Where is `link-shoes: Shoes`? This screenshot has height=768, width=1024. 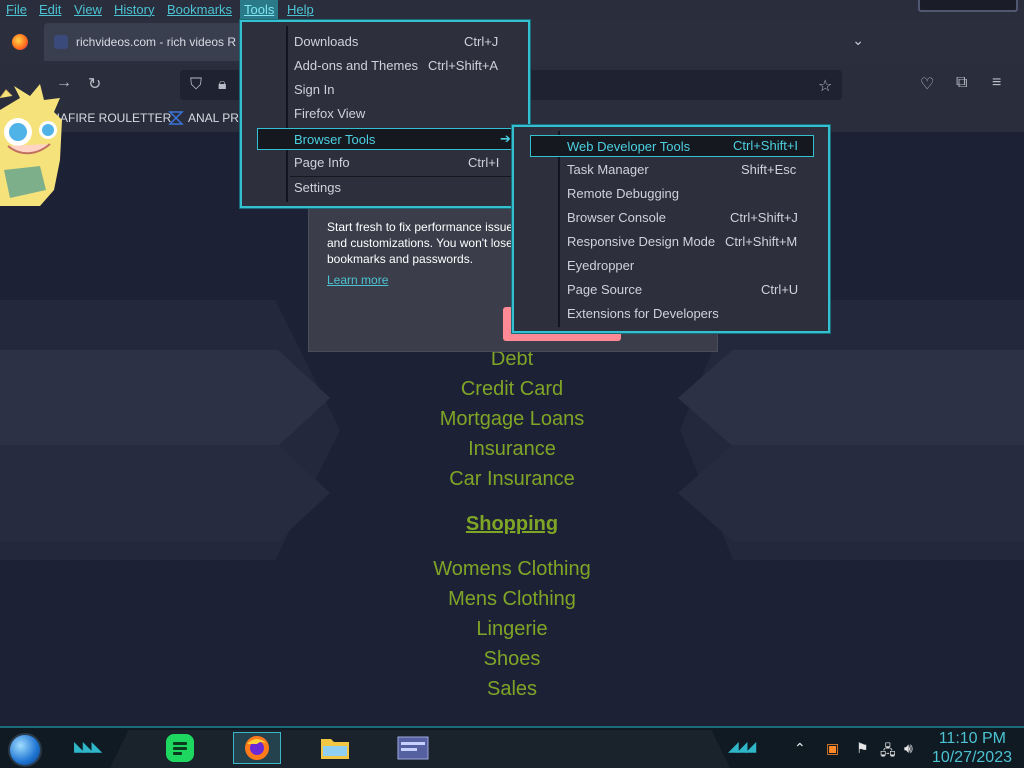
link-shoes: Shoes is located at coordinates (512, 659).